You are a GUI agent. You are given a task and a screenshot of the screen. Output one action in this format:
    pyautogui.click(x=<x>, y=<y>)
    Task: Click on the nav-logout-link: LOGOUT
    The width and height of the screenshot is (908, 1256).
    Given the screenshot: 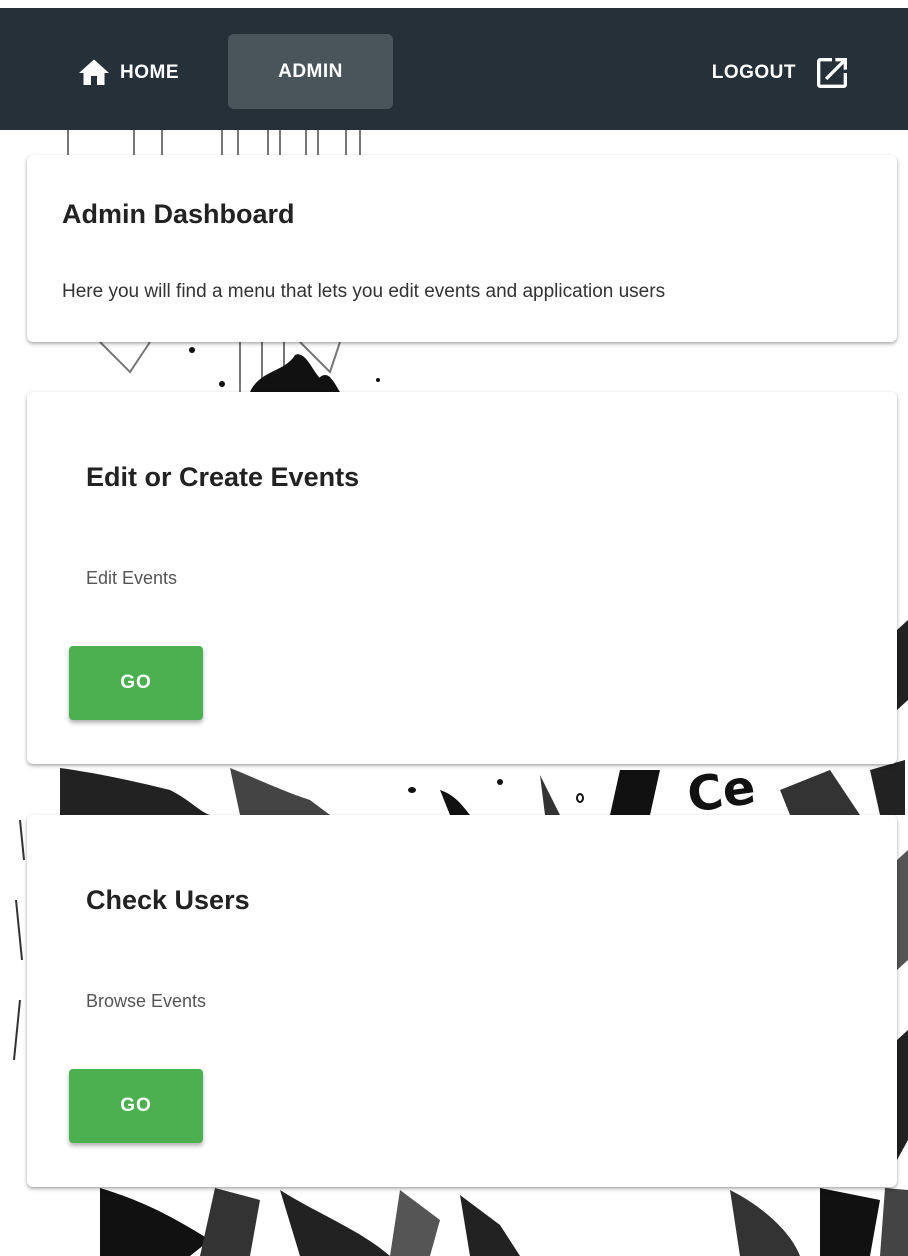 What is the action you would take?
    pyautogui.click(x=782, y=73)
    